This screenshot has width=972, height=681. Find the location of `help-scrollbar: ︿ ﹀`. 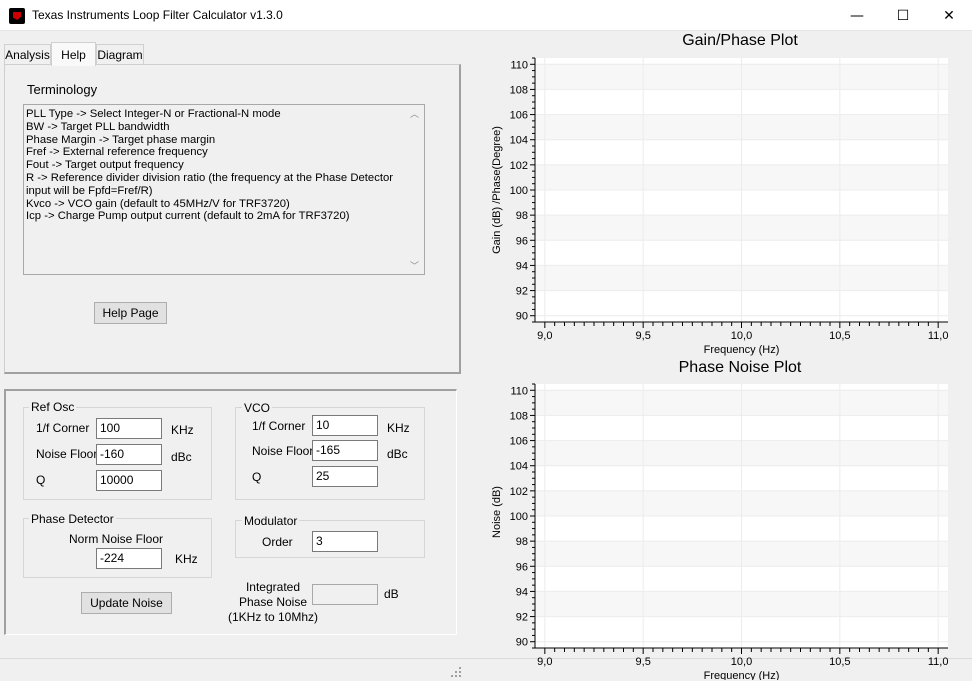

help-scrollbar: ︿ ﹀ is located at coordinates (415, 189).